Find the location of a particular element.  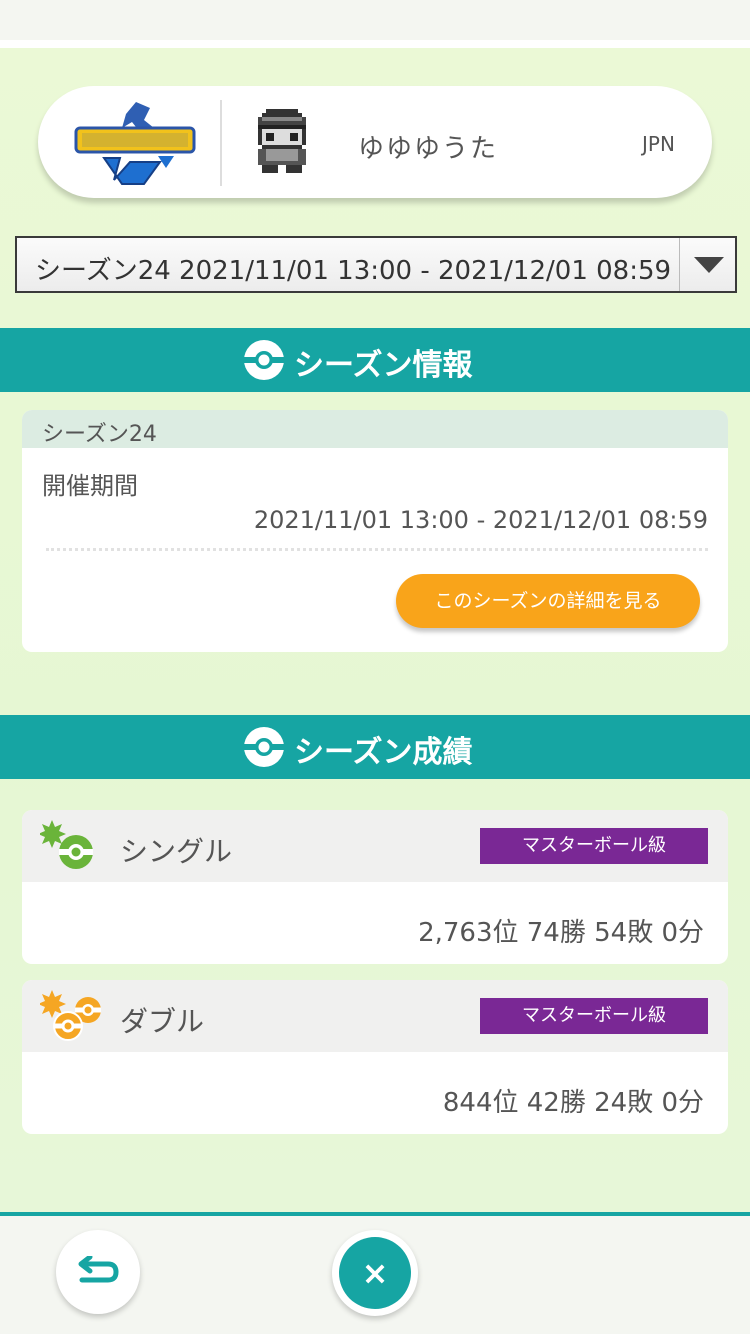

double-battle-card: ダブル マスターボール級 844位 42勝 24敗 0分 is located at coordinates (375, 1057).